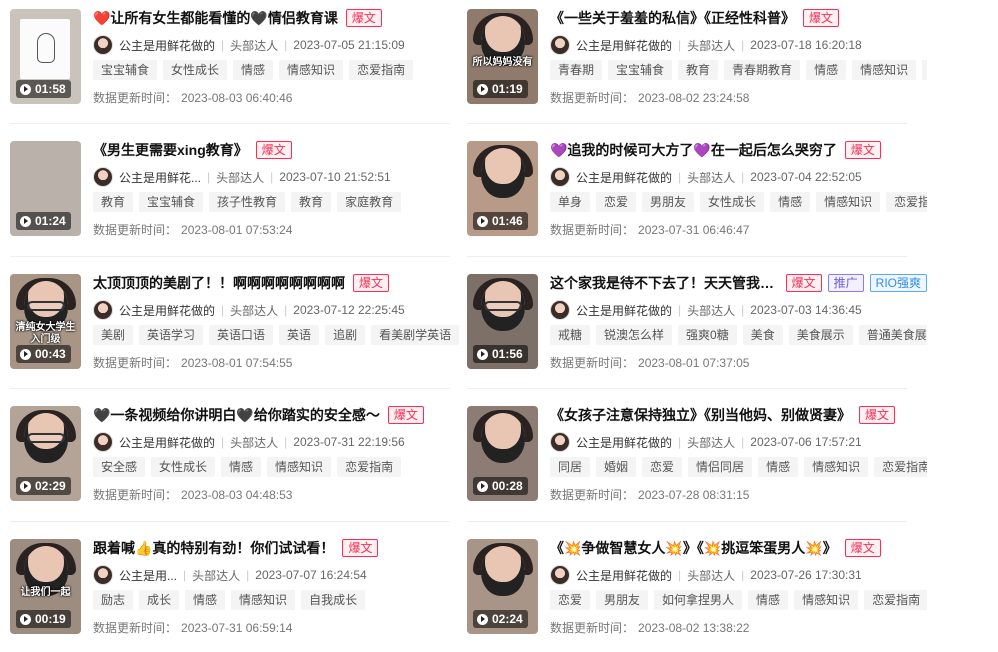  Describe the element at coordinates (892, 335) in the screenshot. I see `tag-chip: 普通美食展示` at that location.